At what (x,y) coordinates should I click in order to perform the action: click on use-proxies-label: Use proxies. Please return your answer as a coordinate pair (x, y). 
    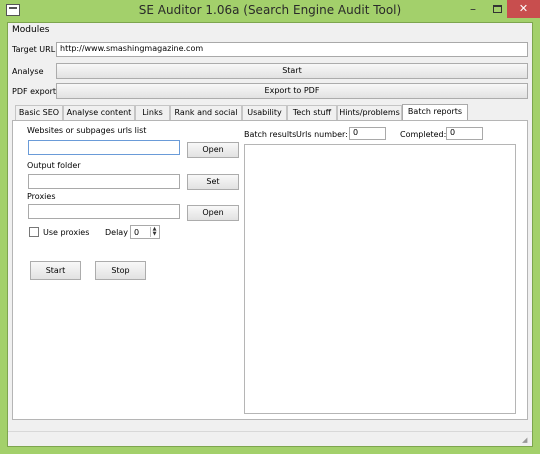
    Looking at the image, I should click on (66, 232).